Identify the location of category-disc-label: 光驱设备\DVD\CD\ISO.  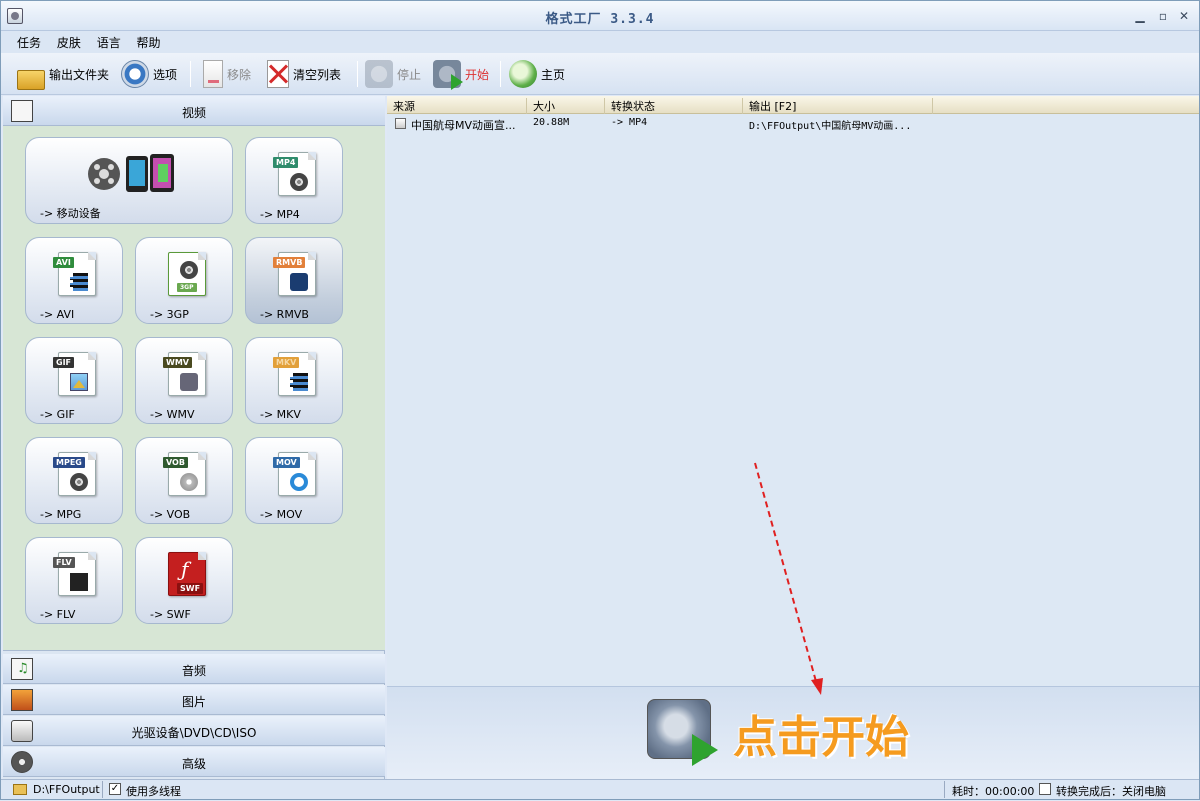
(194, 733).